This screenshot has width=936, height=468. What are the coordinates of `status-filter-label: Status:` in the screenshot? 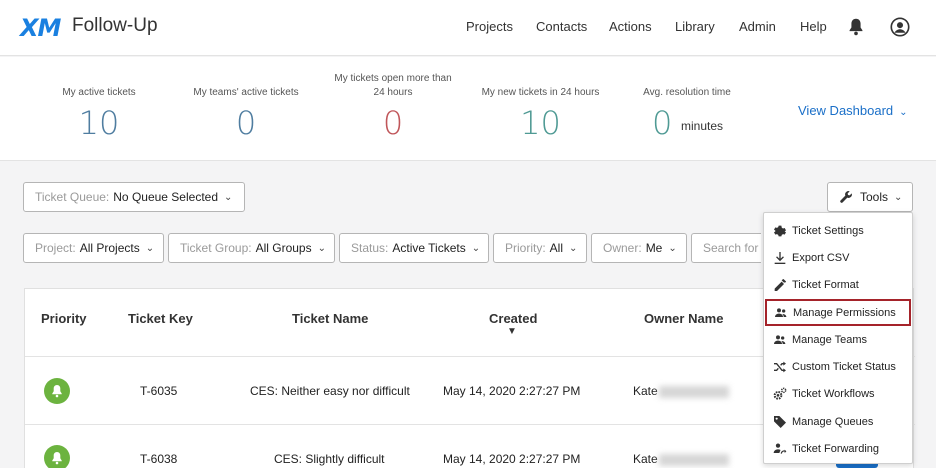 It's located at (370, 248).